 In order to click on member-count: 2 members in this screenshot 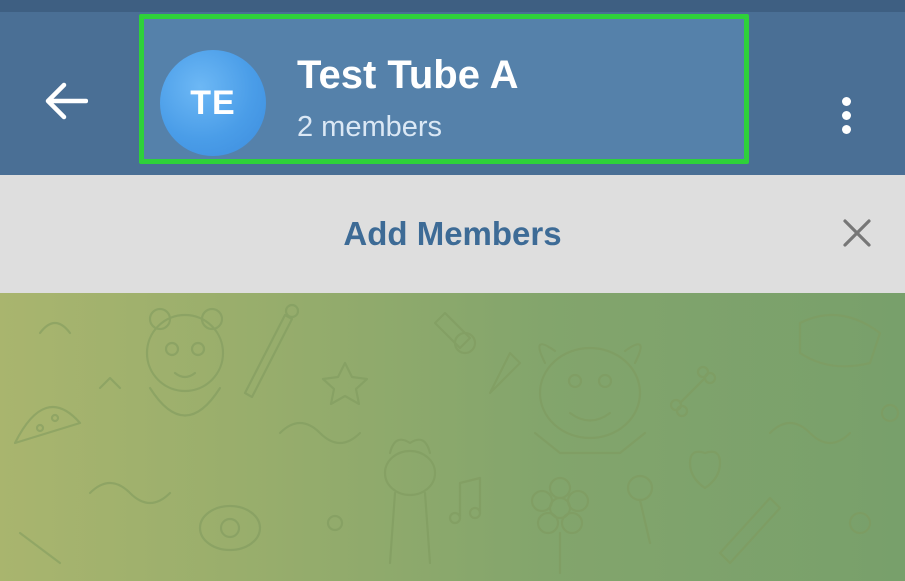, I will do `click(370, 127)`.